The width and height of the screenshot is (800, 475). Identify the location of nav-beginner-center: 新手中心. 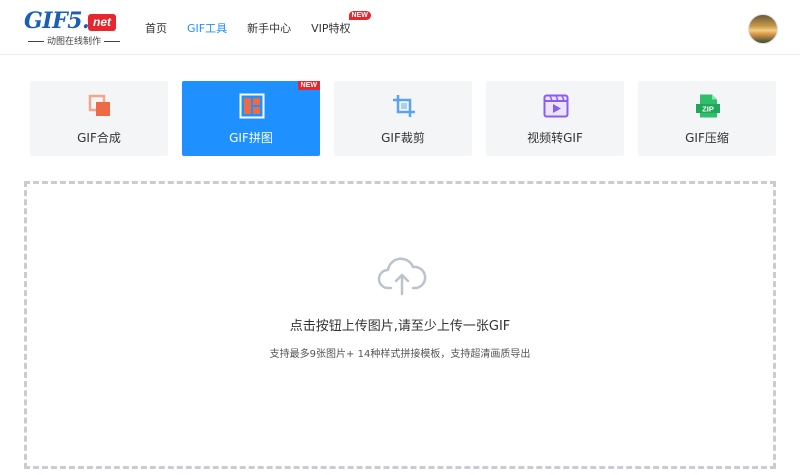
(269, 28).